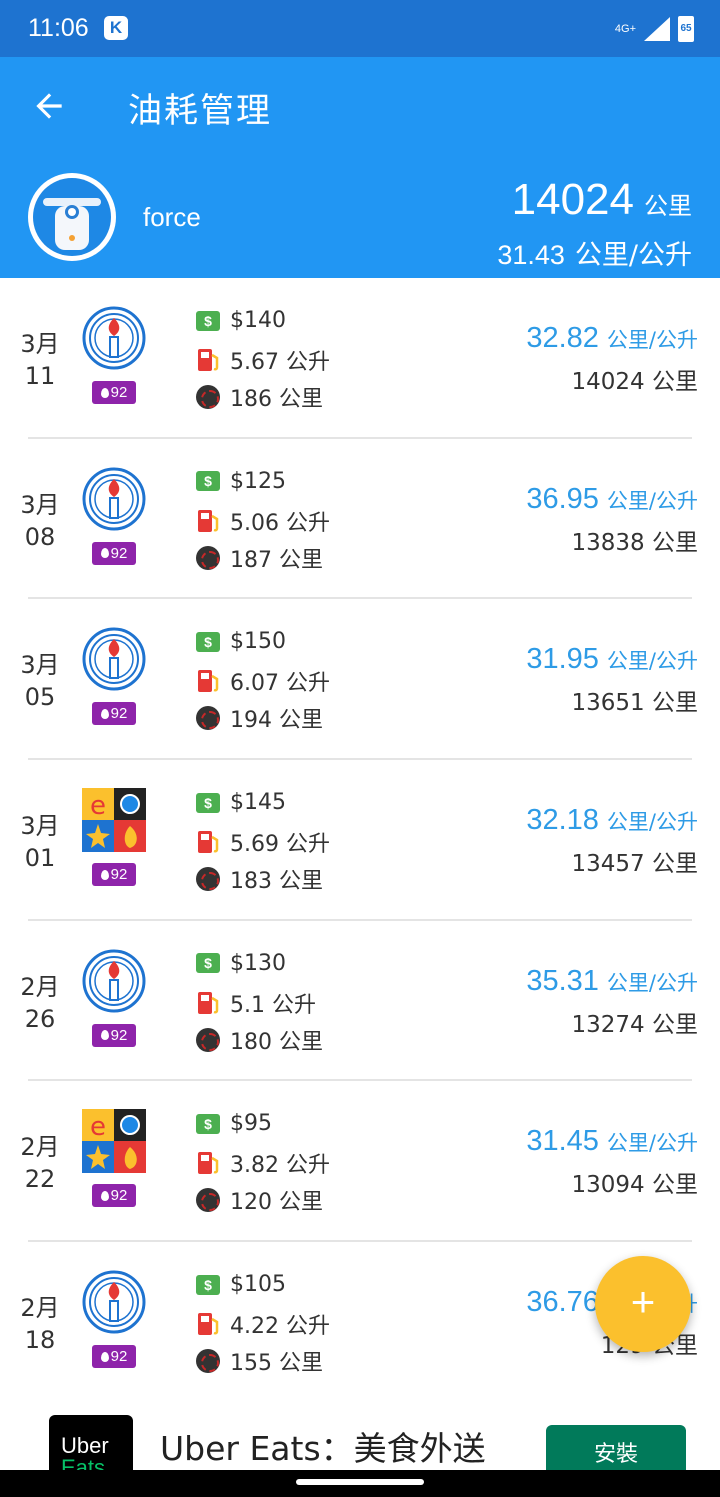 The image size is (720, 1497). Describe the element at coordinates (273, 1005) in the screenshot. I see `liters-value: 5.1 公升` at that location.